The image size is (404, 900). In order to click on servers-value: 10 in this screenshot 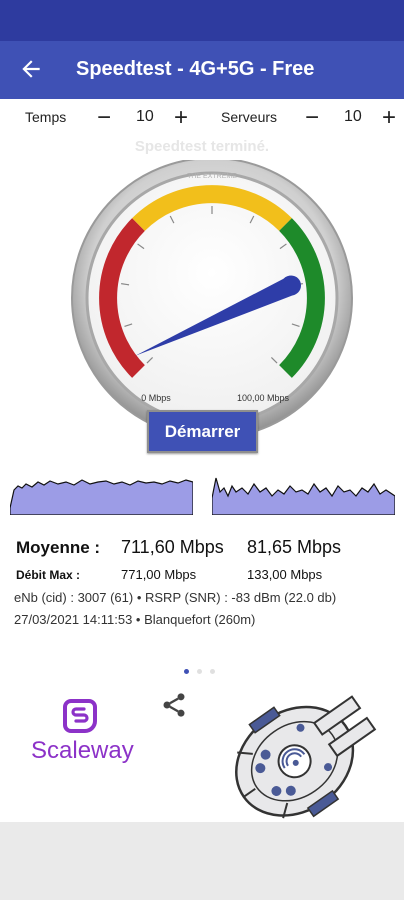, I will do `click(353, 116)`.